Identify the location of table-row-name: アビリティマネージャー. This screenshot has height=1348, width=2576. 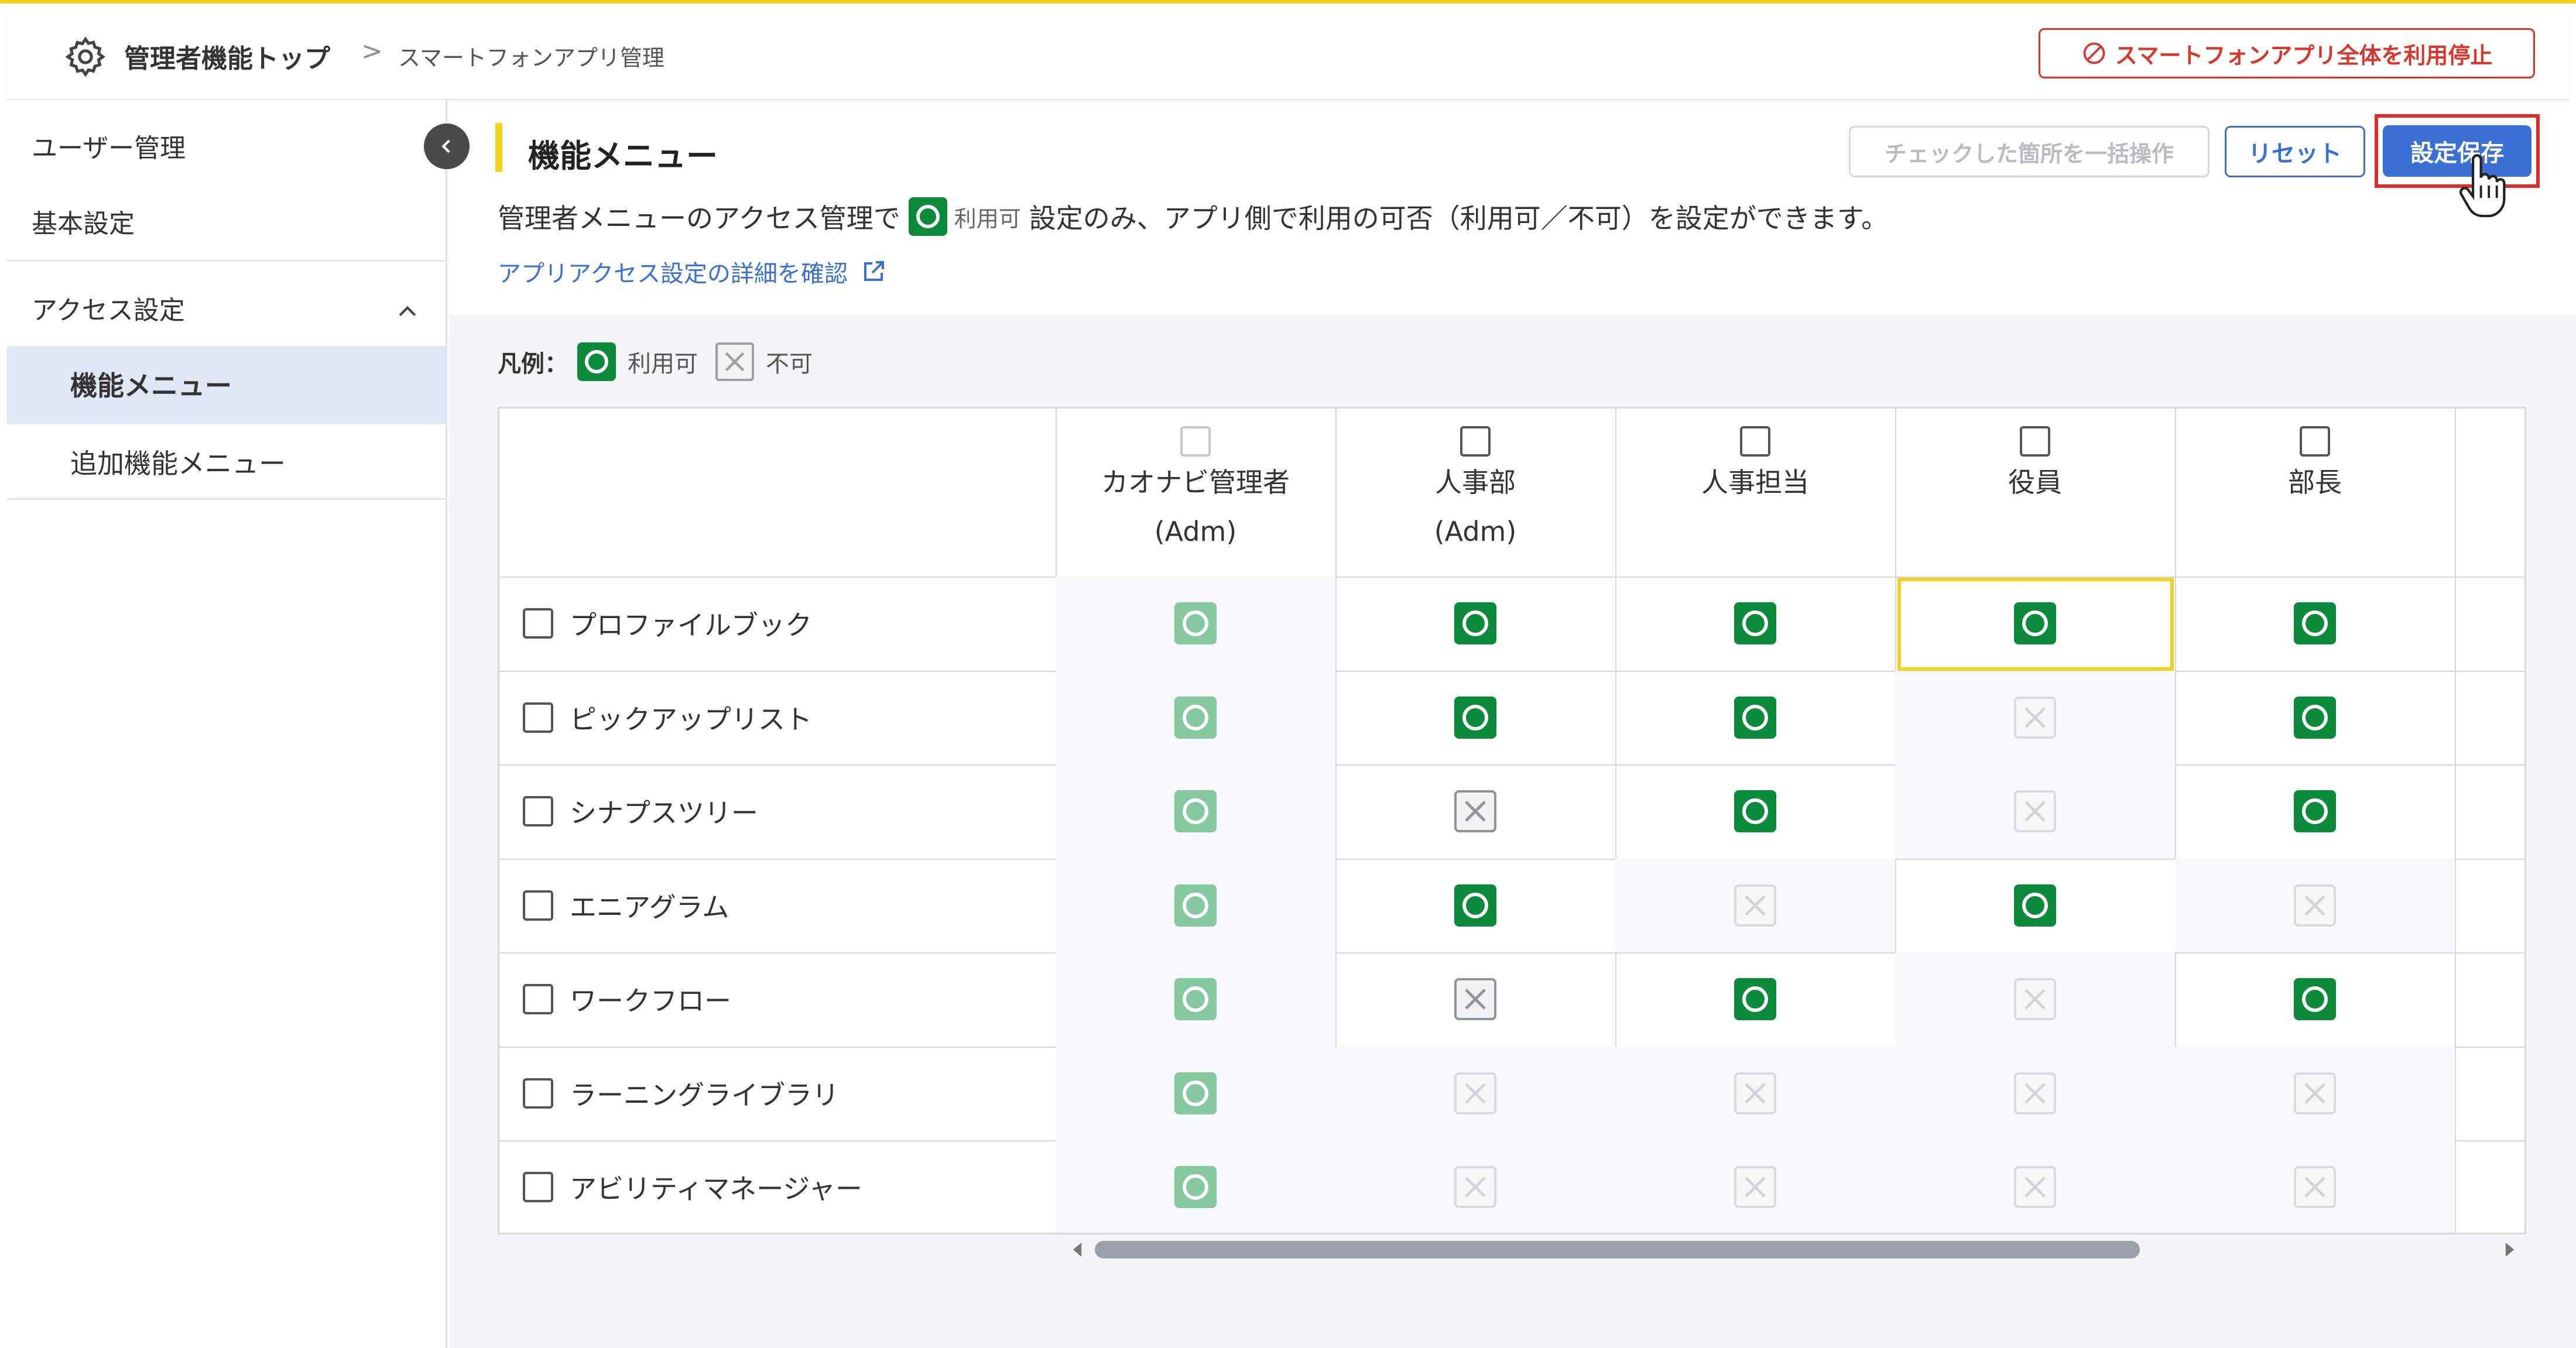
(778, 1186).